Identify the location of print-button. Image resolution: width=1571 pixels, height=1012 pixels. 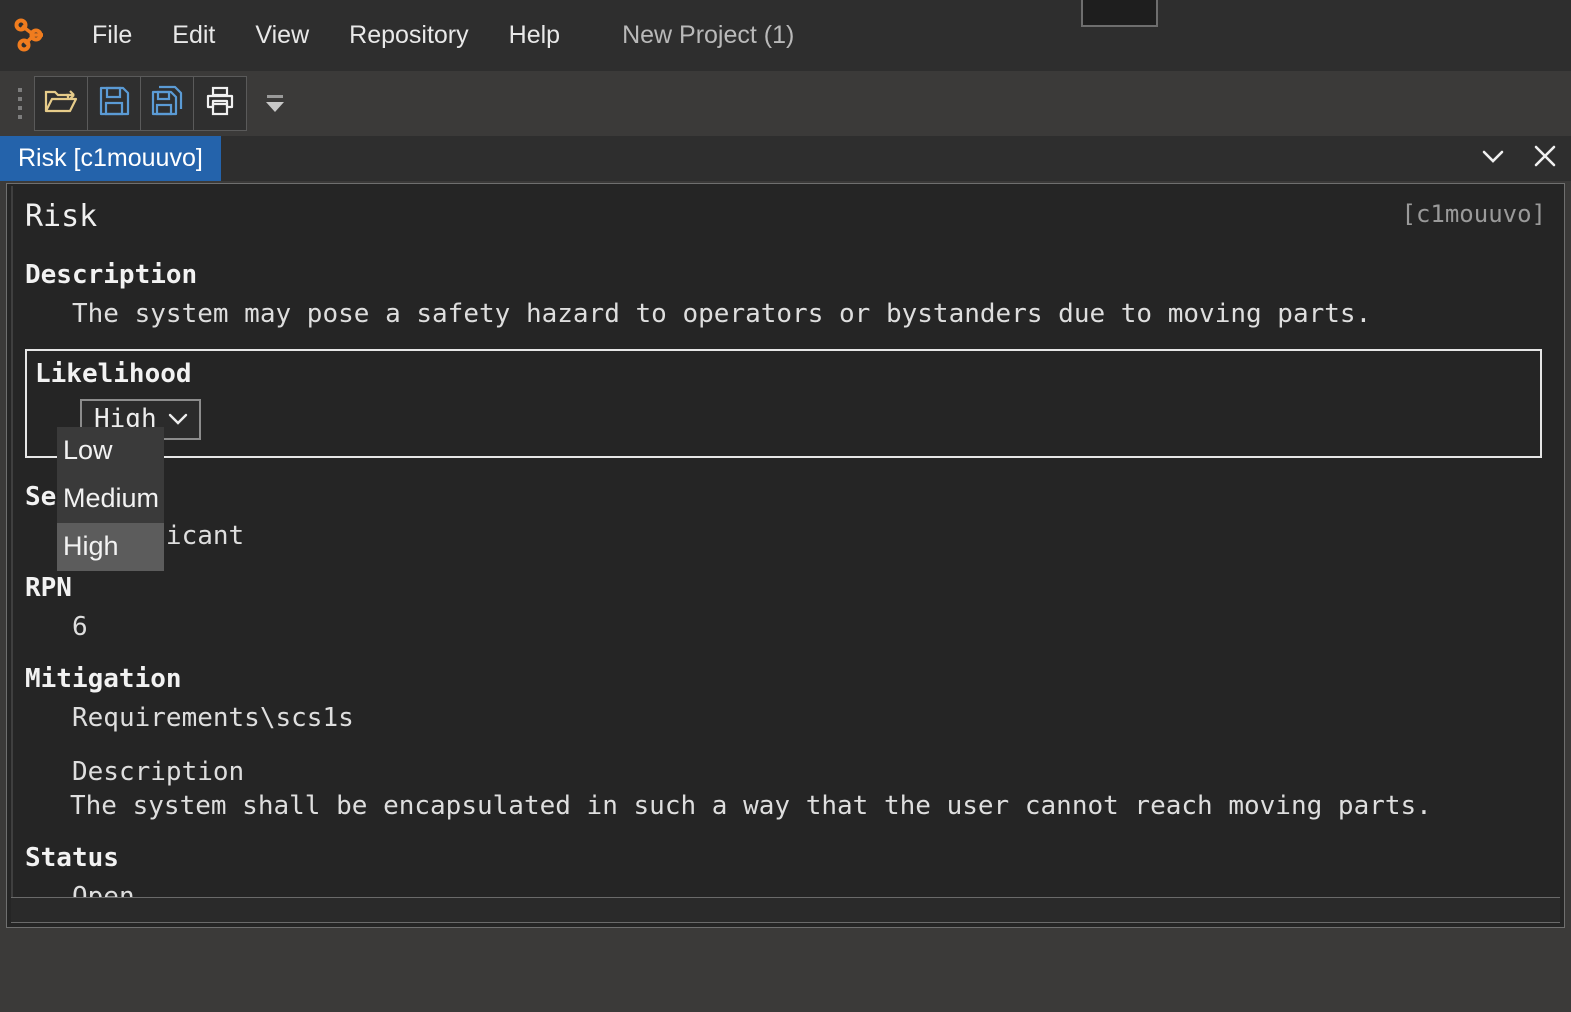
(220, 103).